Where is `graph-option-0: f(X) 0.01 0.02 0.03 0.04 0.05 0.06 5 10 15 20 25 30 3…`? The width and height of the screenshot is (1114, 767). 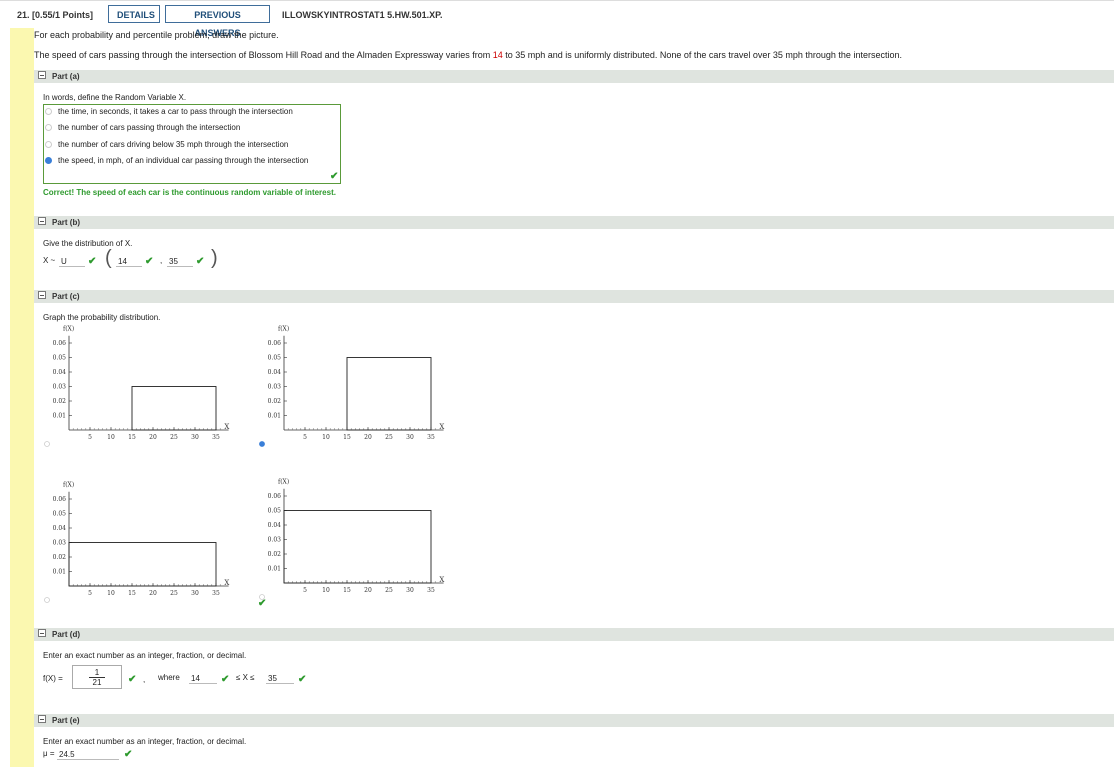 graph-option-0: f(X) 0.01 0.02 0.03 0.04 0.05 0.06 5 10 15 20 25 30 3… is located at coordinates (140, 384).